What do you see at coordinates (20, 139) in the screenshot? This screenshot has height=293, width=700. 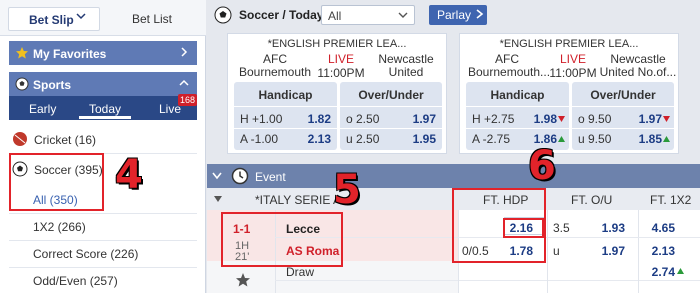 I see `cricket-ball-icon` at bounding box center [20, 139].